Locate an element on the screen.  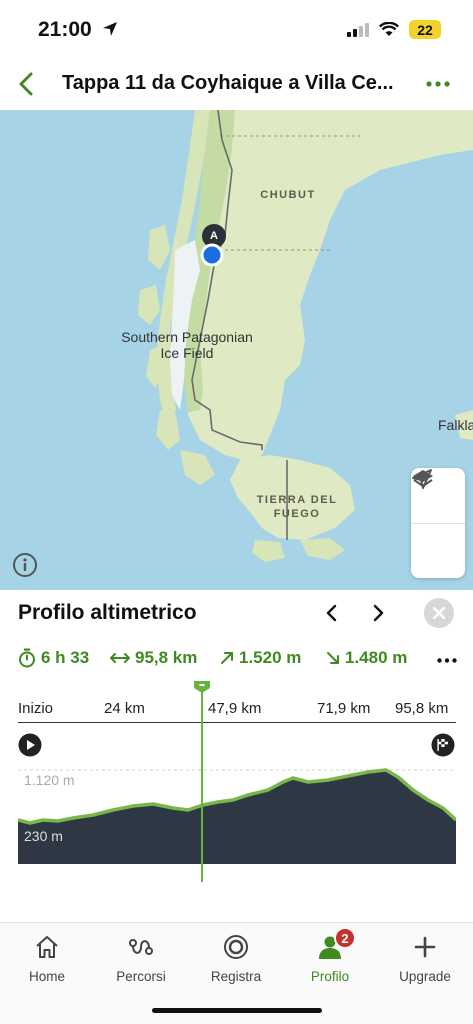
back-button is located at coordinates (26, 84).